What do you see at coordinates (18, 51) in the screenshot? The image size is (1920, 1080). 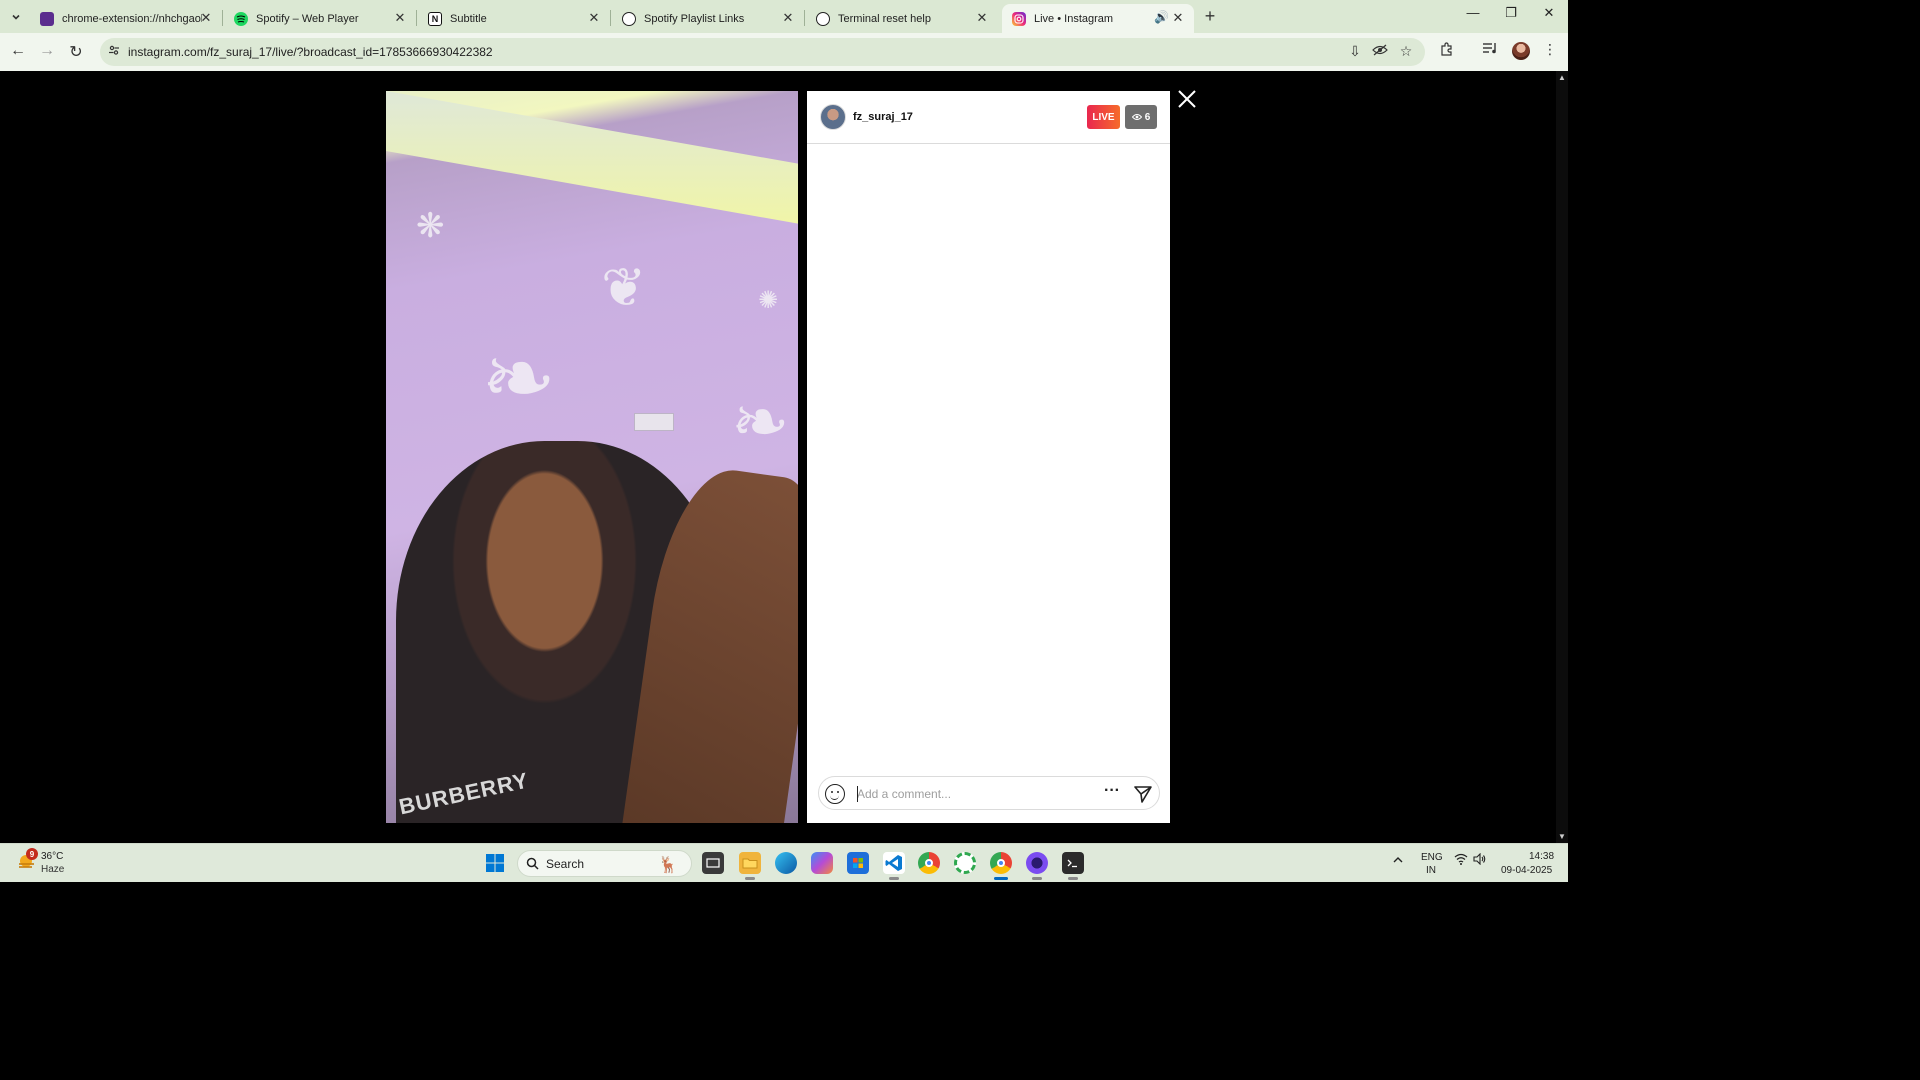 I see `back-button: ←` at bounding box center [18, 51].